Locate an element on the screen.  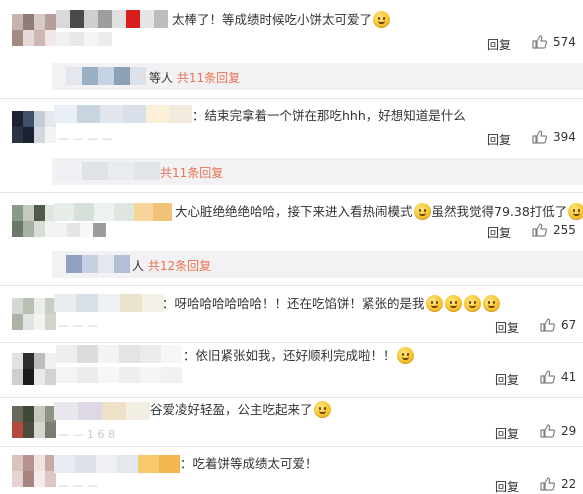
comment-text: 大心脏绝绝绝哈哈，接下来进入看热闹模式 虽然我觉得79.38打低了 is located at coordinates (379, 212).